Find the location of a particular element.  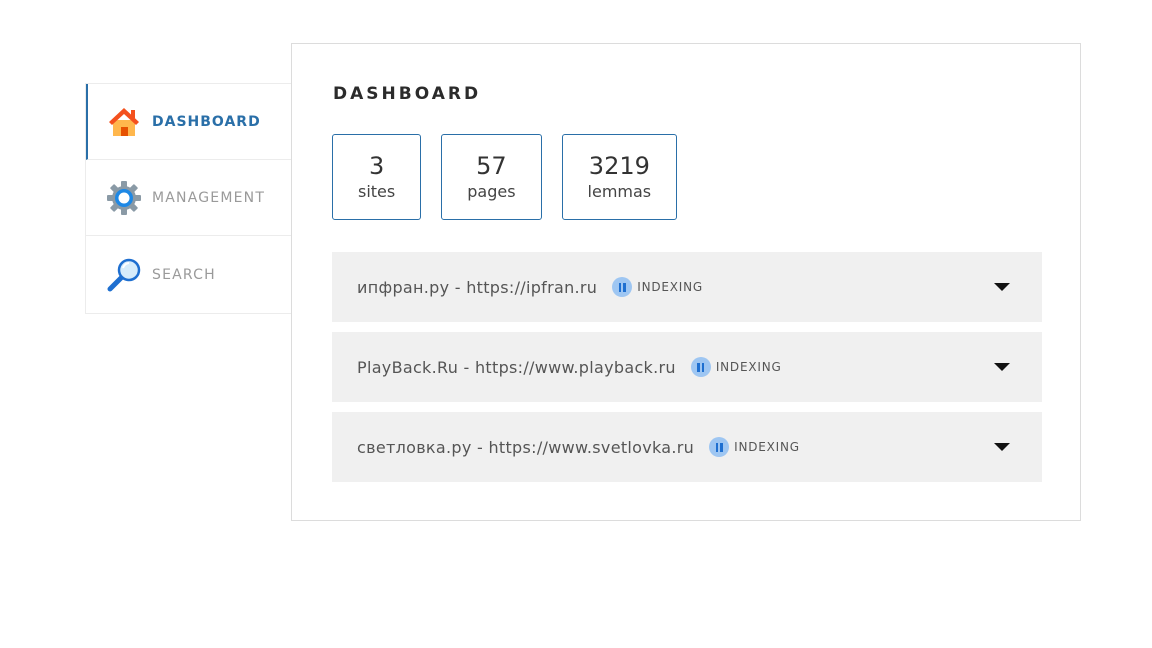

page-title: DASHBOARD is located at coordinates (407, 94).